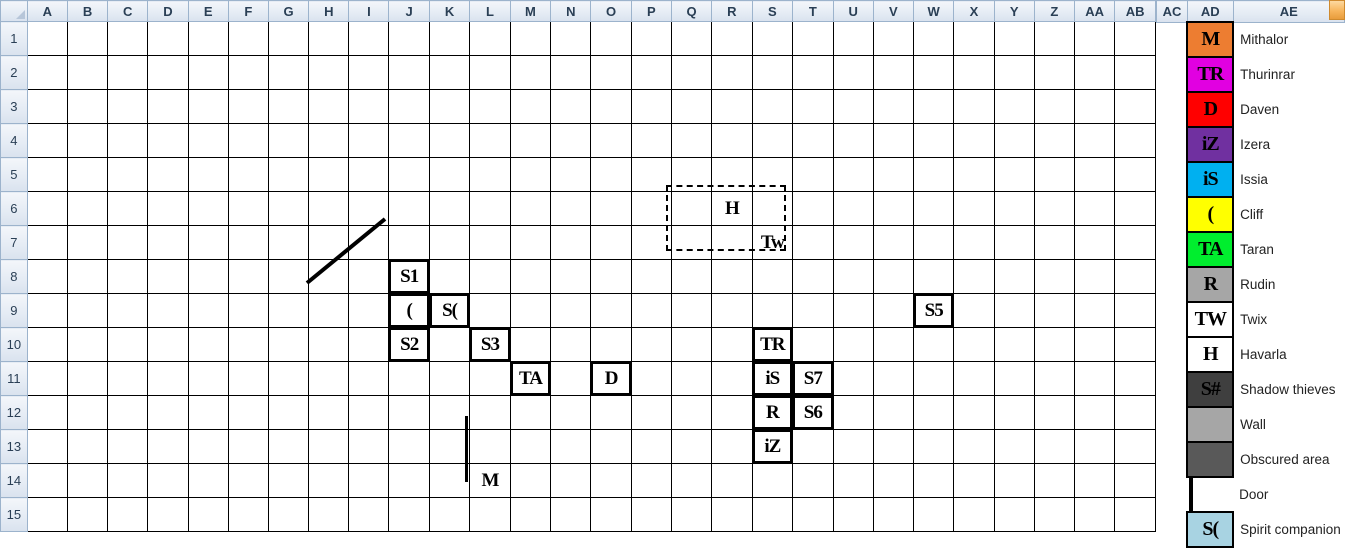 The image size is (1345, 548). What do you see at coordinates (611, 11) in the screenshot?
I see `column-header-o: O` at bounding box center [611, 11].